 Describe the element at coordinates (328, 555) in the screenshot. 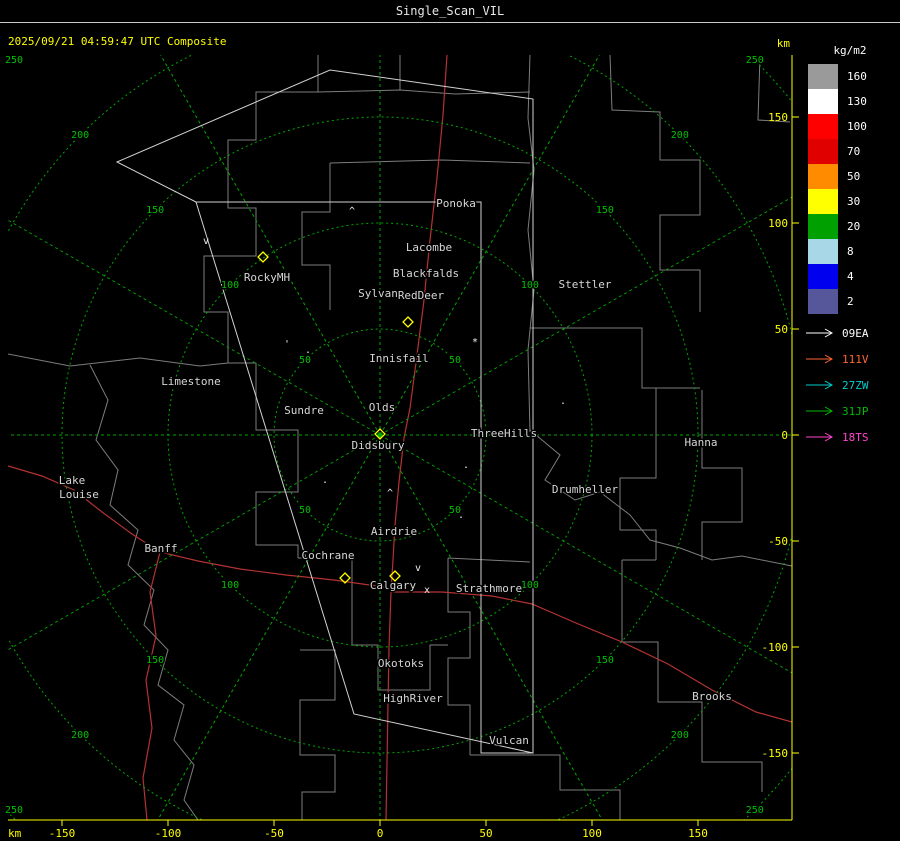

I see `city-label: Cochrane` at that location.